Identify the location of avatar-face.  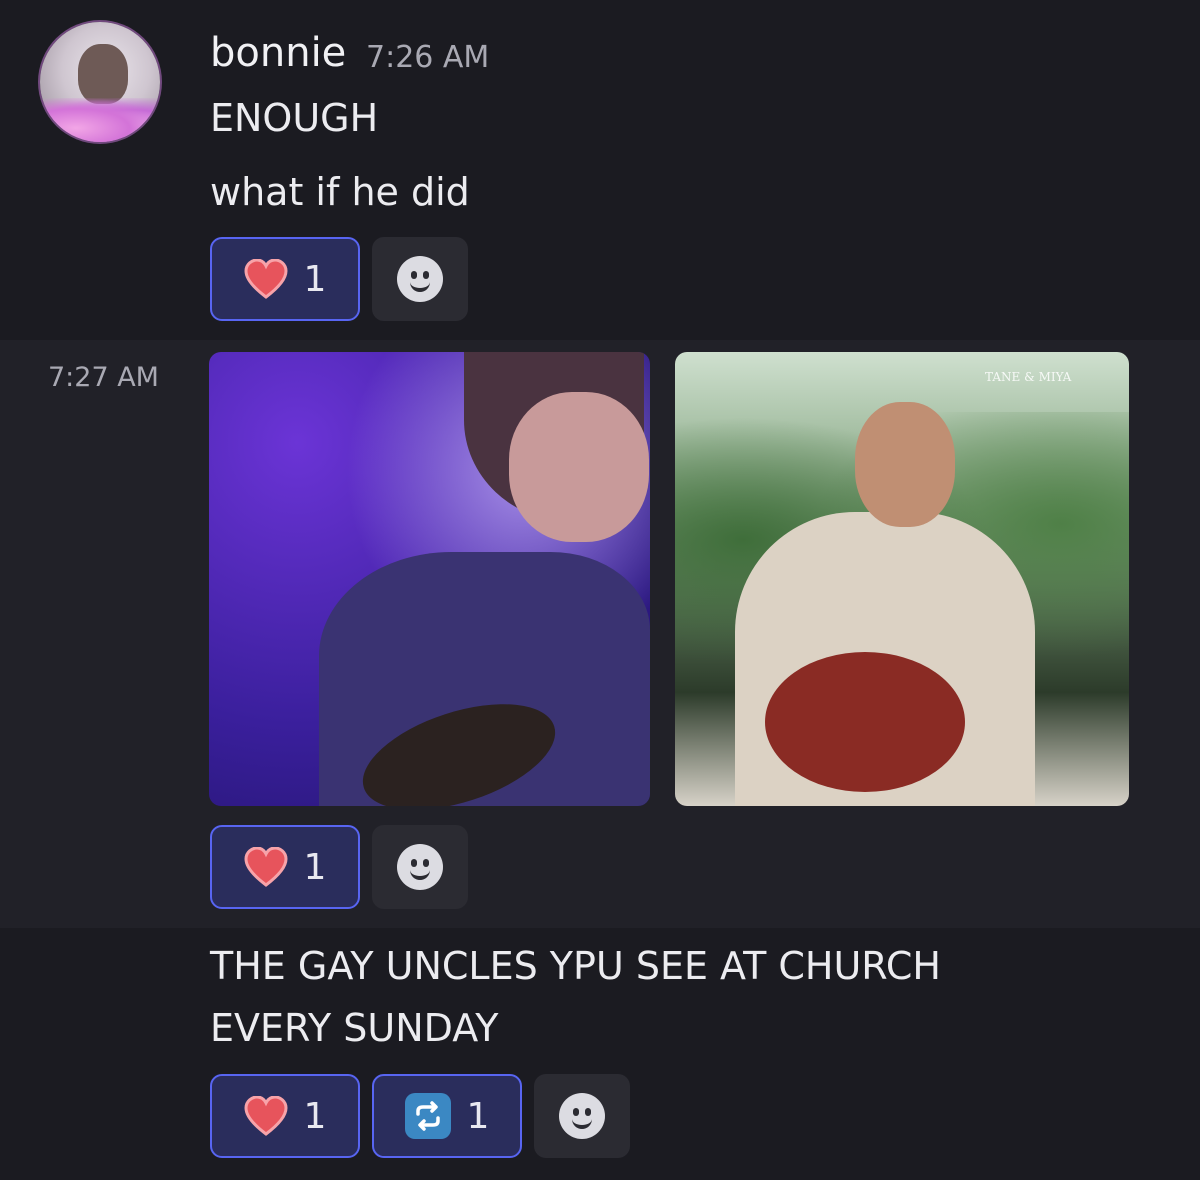
(103, 74).